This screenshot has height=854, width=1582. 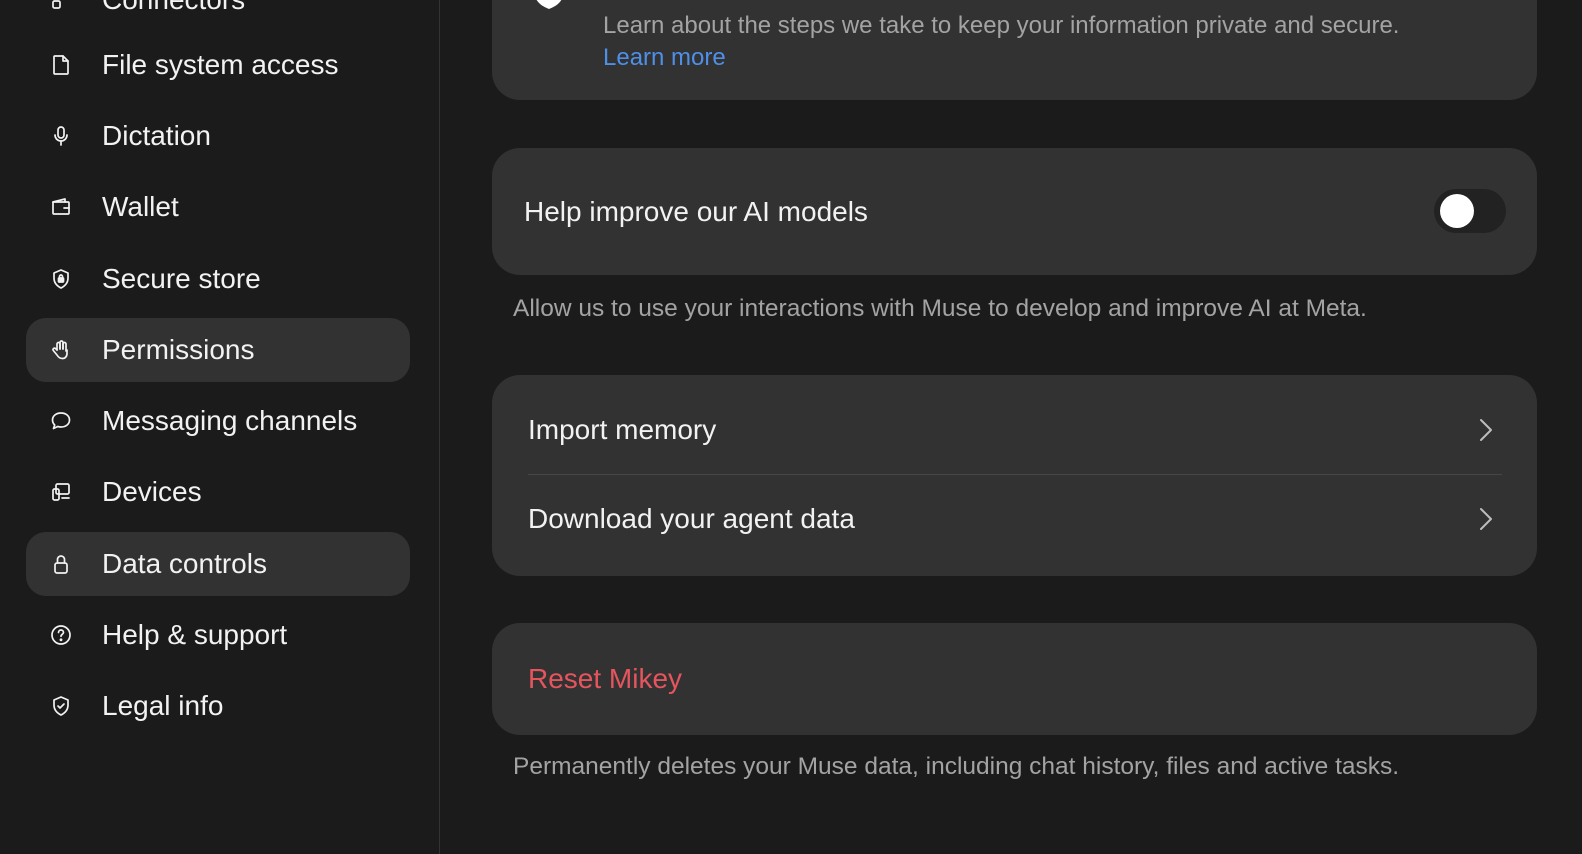 I want to click on hand-icon, so click(x=61, y=350).